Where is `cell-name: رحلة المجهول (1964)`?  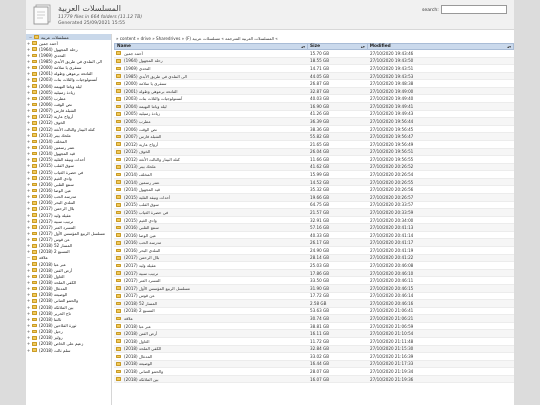
cell-name: رحلة المجهول (1964) is located at coordinates (211, 60).